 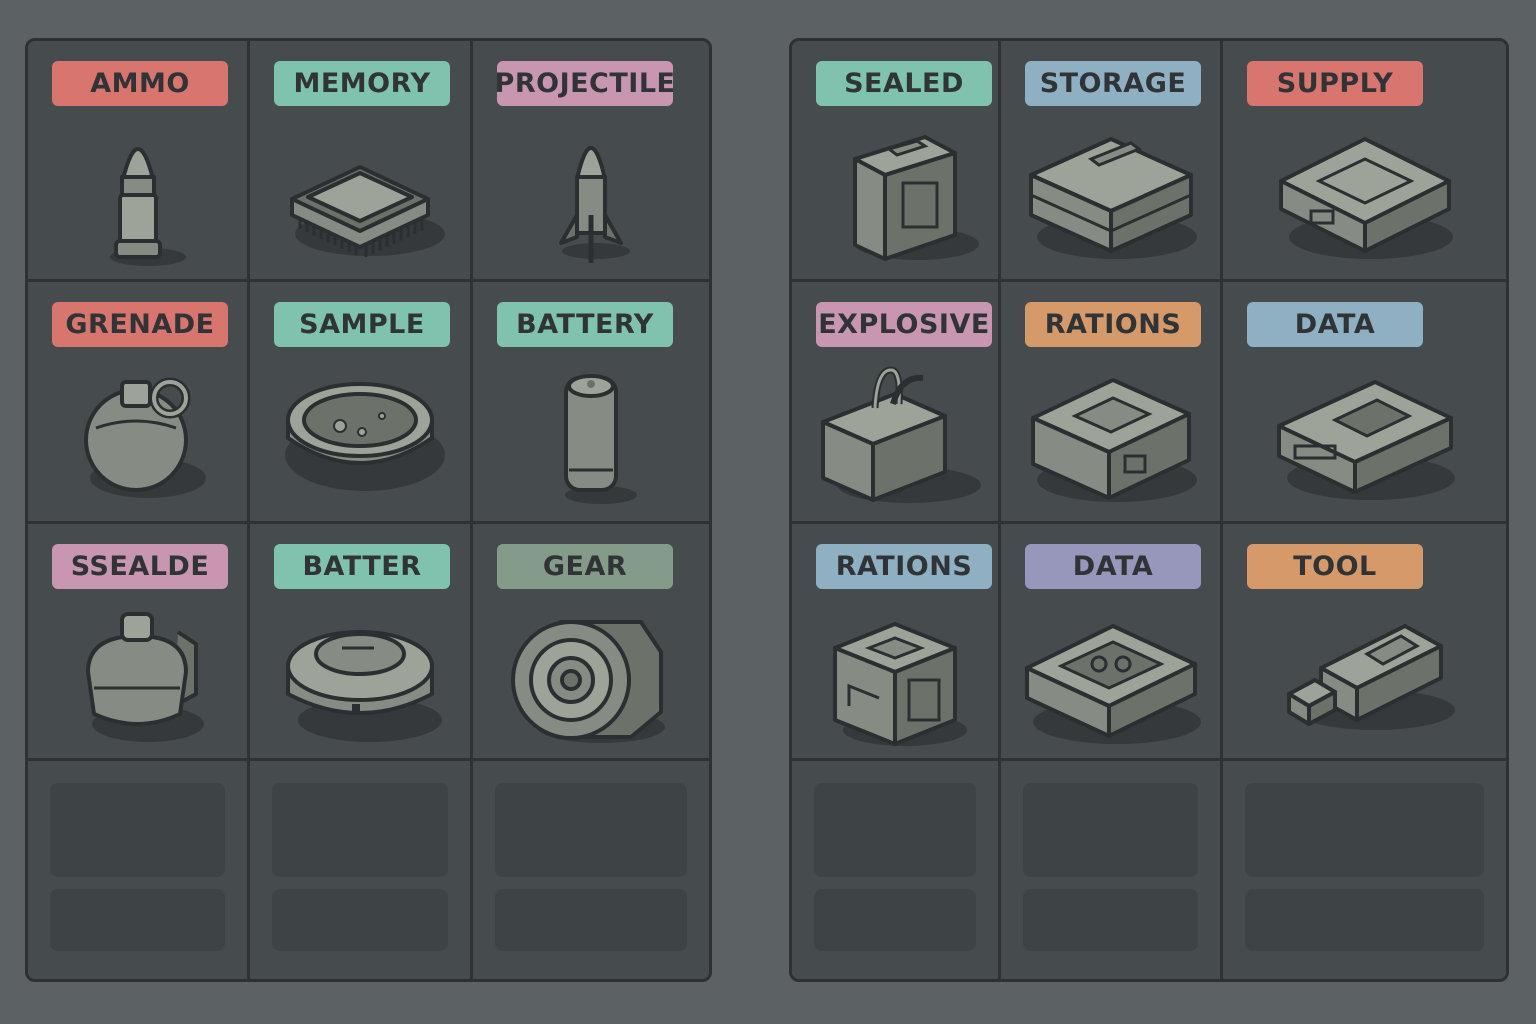 I want to click on item-label: BATTER, so click(x=362, y=566).